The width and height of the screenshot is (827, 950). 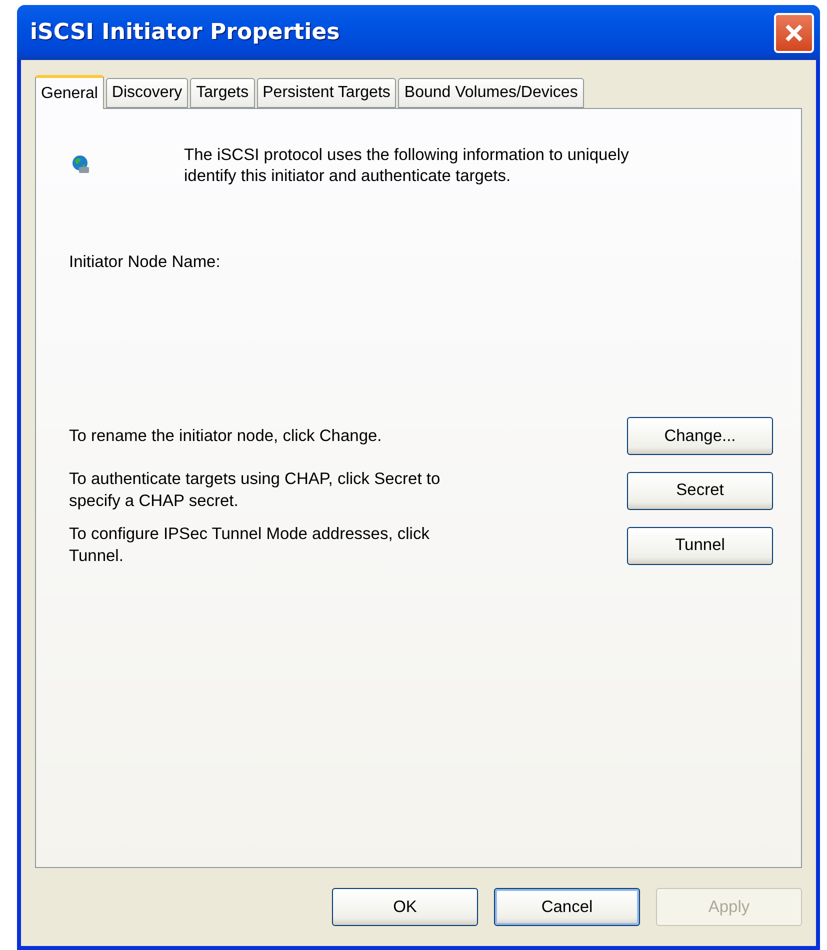 What do you see at coordinates (185, 32) in the screenshot?
I see `window-title: iSCSI Initiator Properties` at bounding box center [185, 32].